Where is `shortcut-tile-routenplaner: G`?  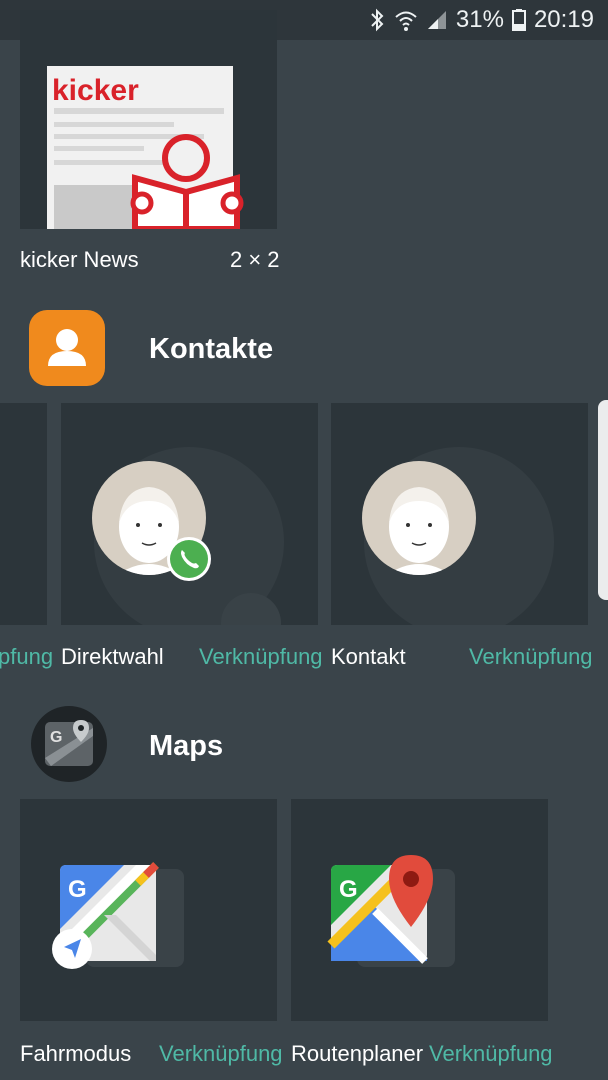 shortcut-tile-routenplaner: G is located at coordinates (419, 910).